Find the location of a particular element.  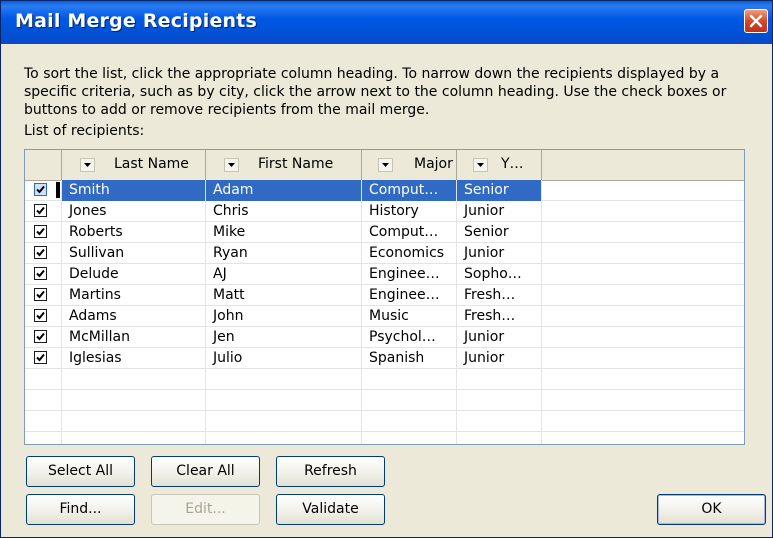

cell-first: Julio is located at coordinates (284, 358).